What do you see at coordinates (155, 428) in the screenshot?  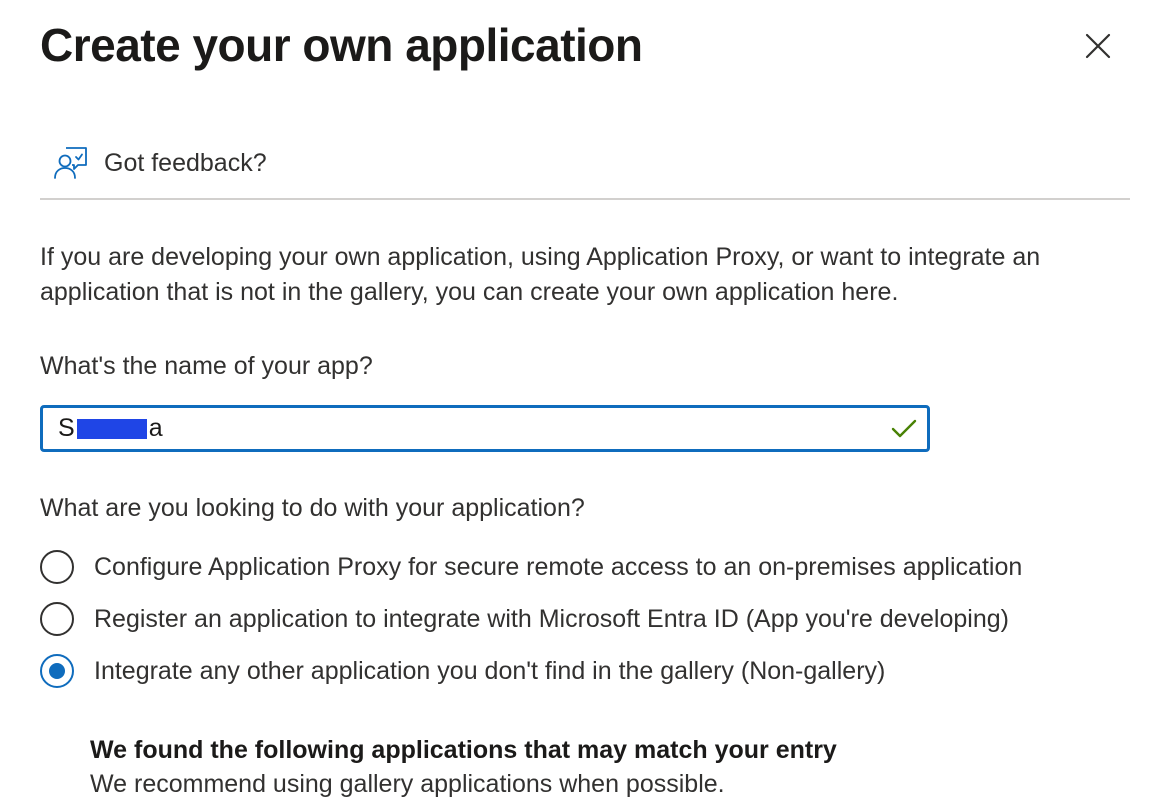 I see `app-name-value-suffix: a` at bounding box center [155, 428].